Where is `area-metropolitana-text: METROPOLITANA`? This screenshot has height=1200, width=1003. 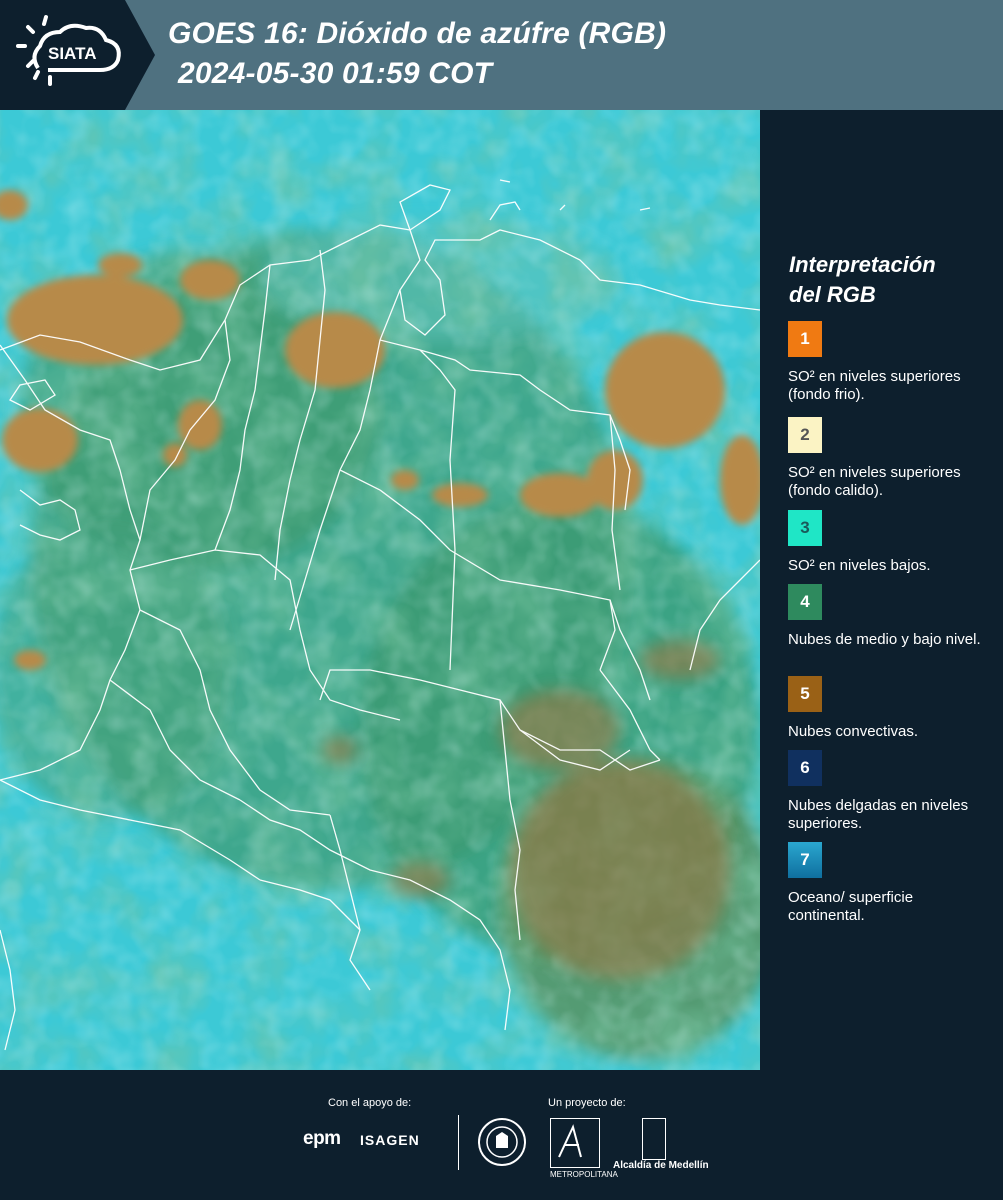 area-metropolitana-text: METROPOLITANA is located at coordinates (584, 1174).